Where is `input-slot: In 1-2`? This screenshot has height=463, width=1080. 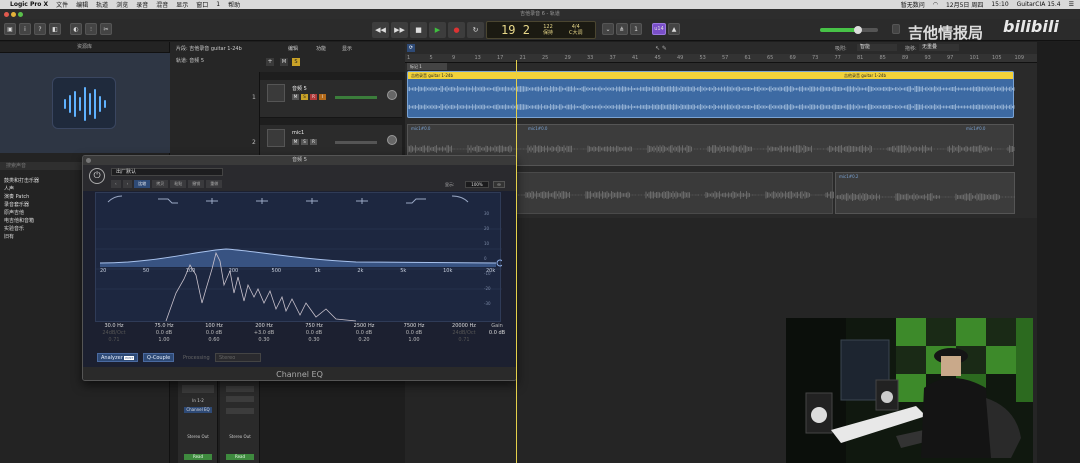 input-slot: In 1-2 is located at coordinates (198, 400).